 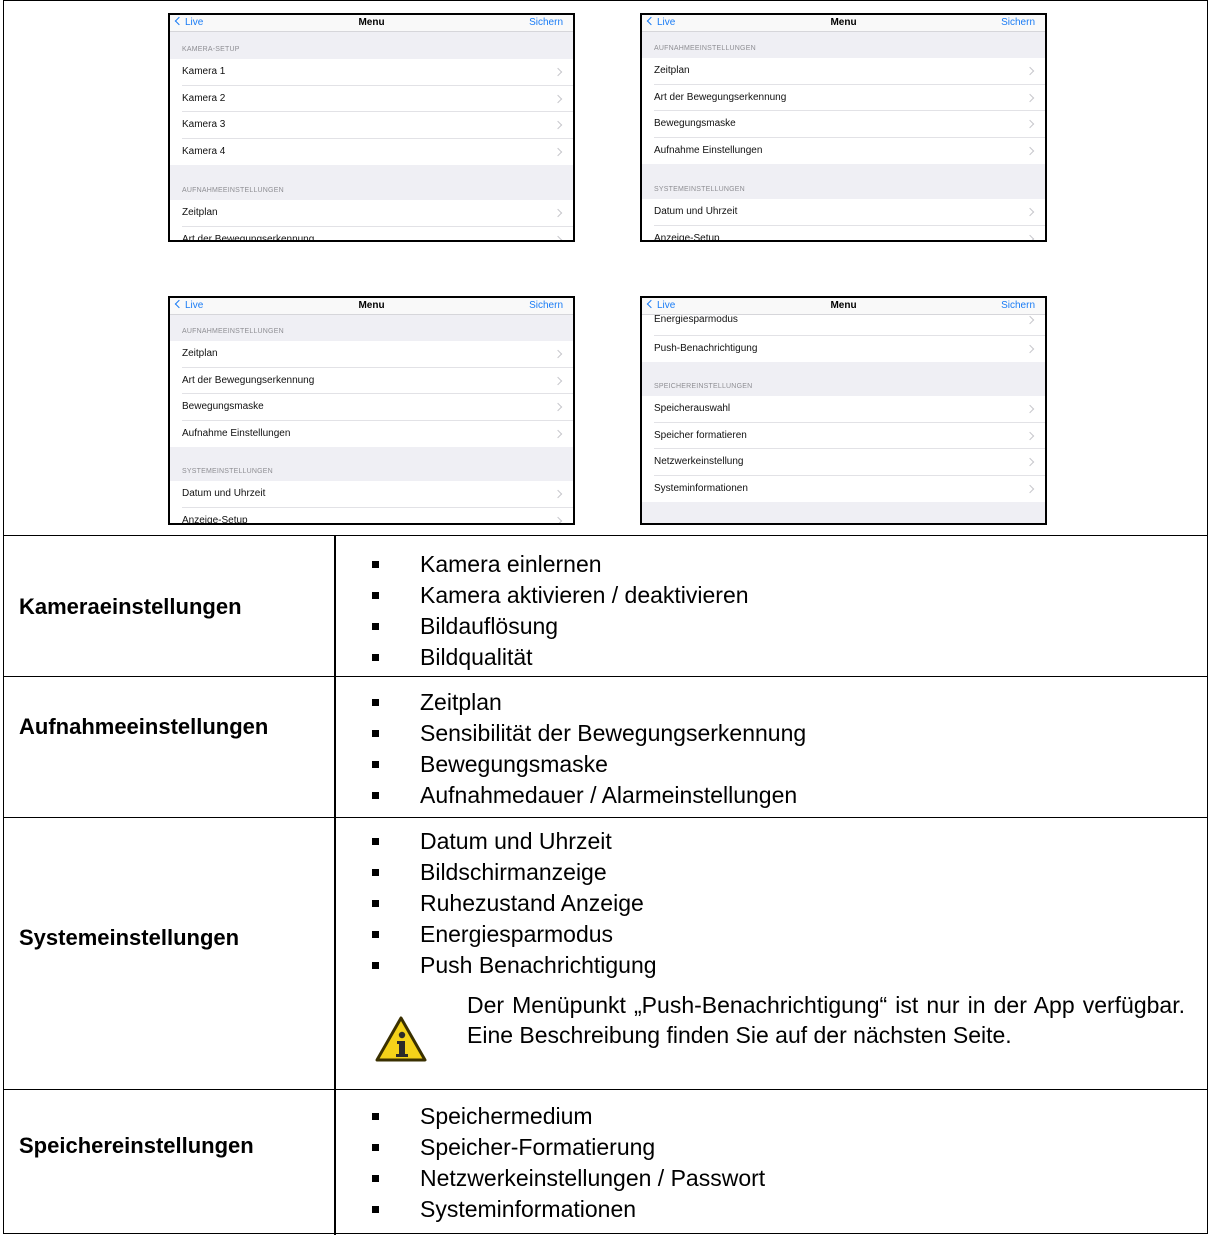 What do you see at coordinates (335, 885) in the screenshot?
I see `column-divider` at bounding box center [335, 885].